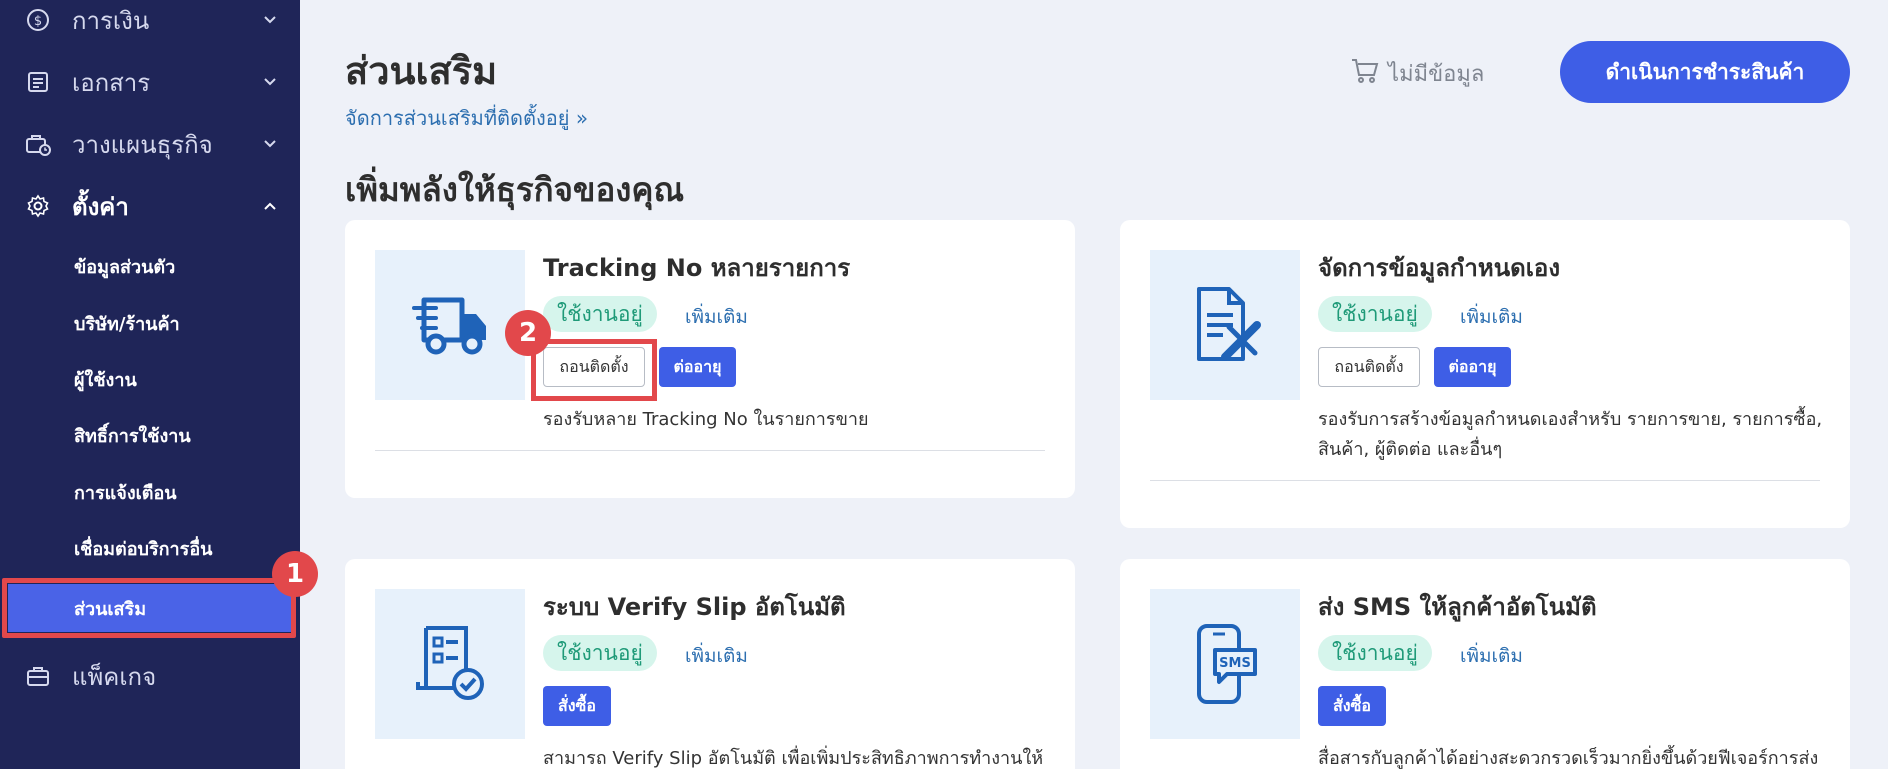 This screenshot has height=769, width=1888. I want to click on truck-icon, so click(450, 325).